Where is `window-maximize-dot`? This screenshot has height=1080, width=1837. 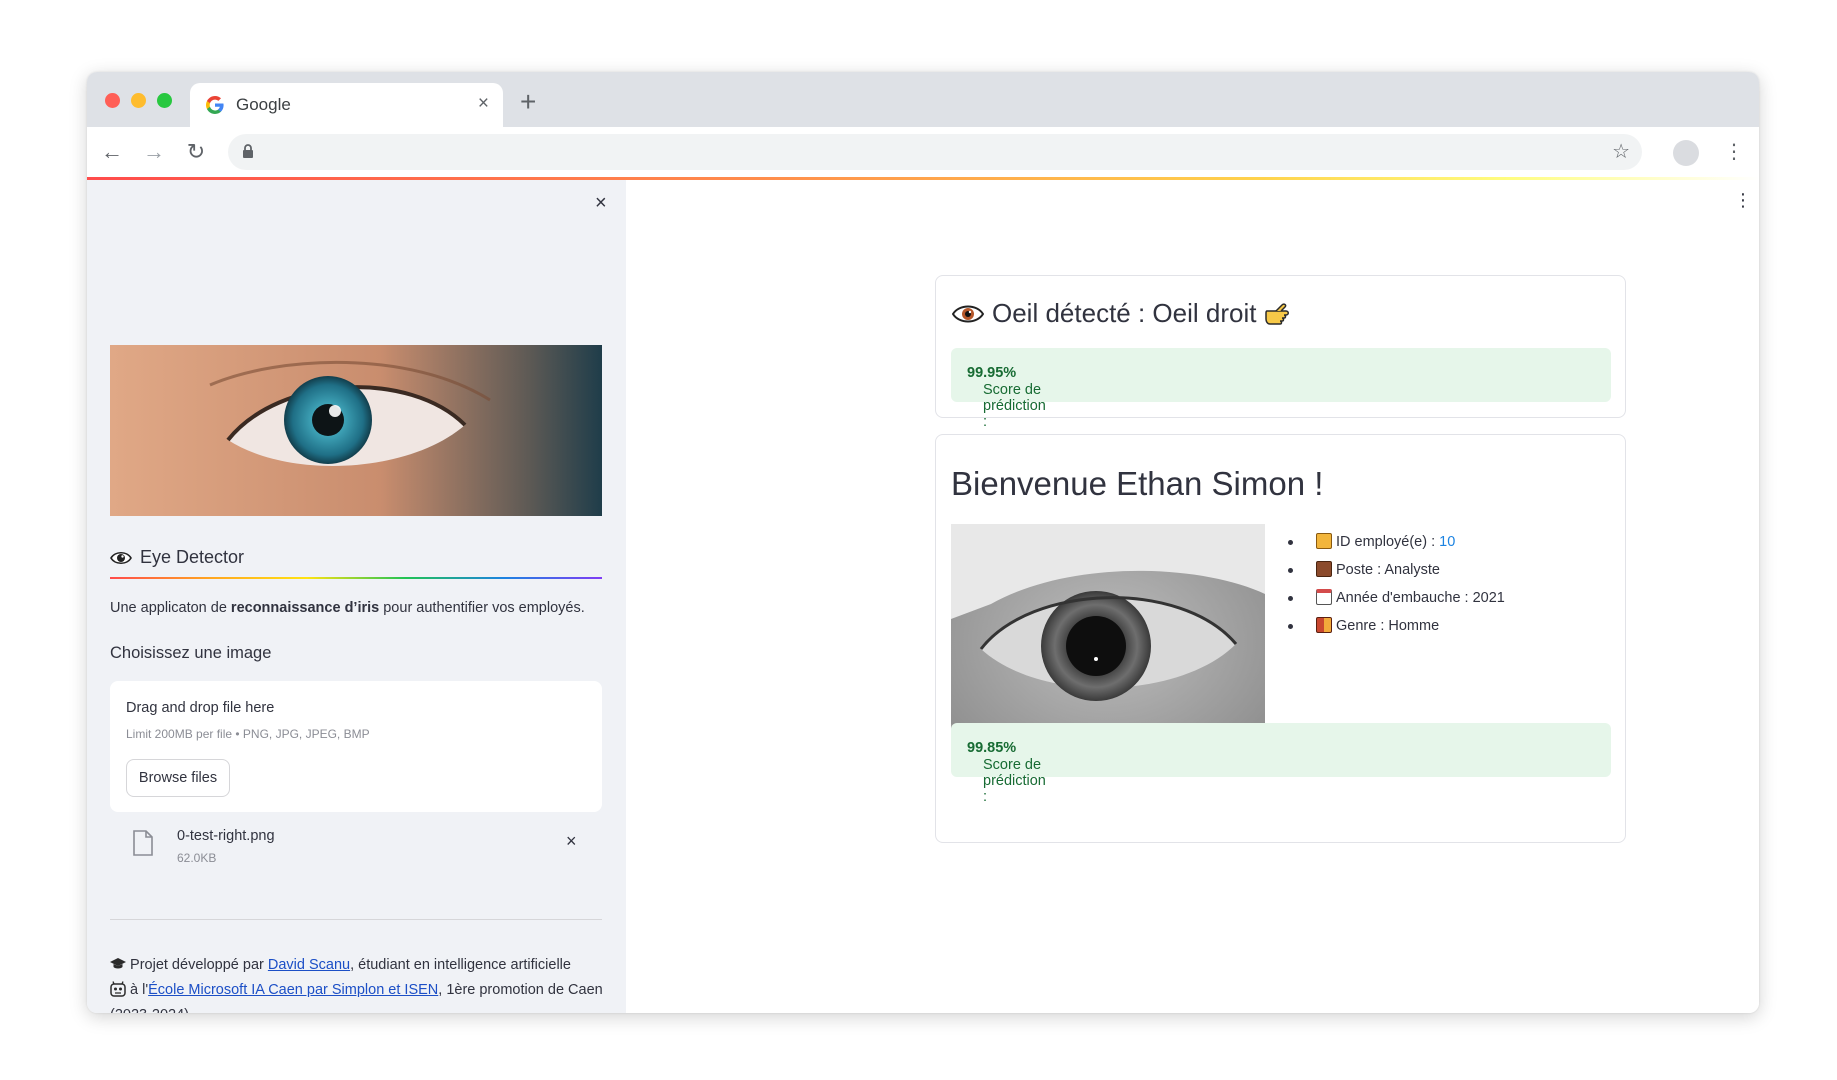 window-maximize-dot is located at coordinates (164, 100).